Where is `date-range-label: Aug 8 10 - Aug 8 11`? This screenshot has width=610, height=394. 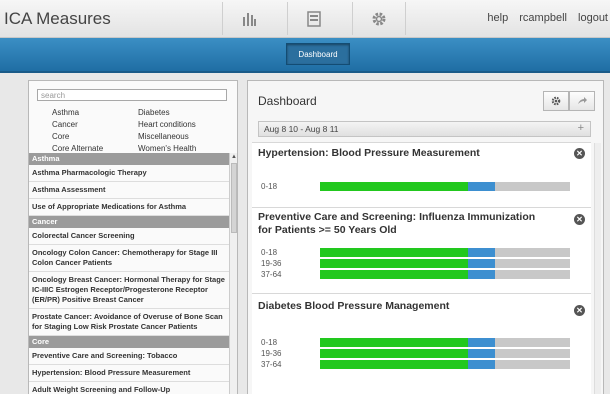 date-range-label: Aug 8 10 - Aug 8 11 is located at coordinates (301, 129).